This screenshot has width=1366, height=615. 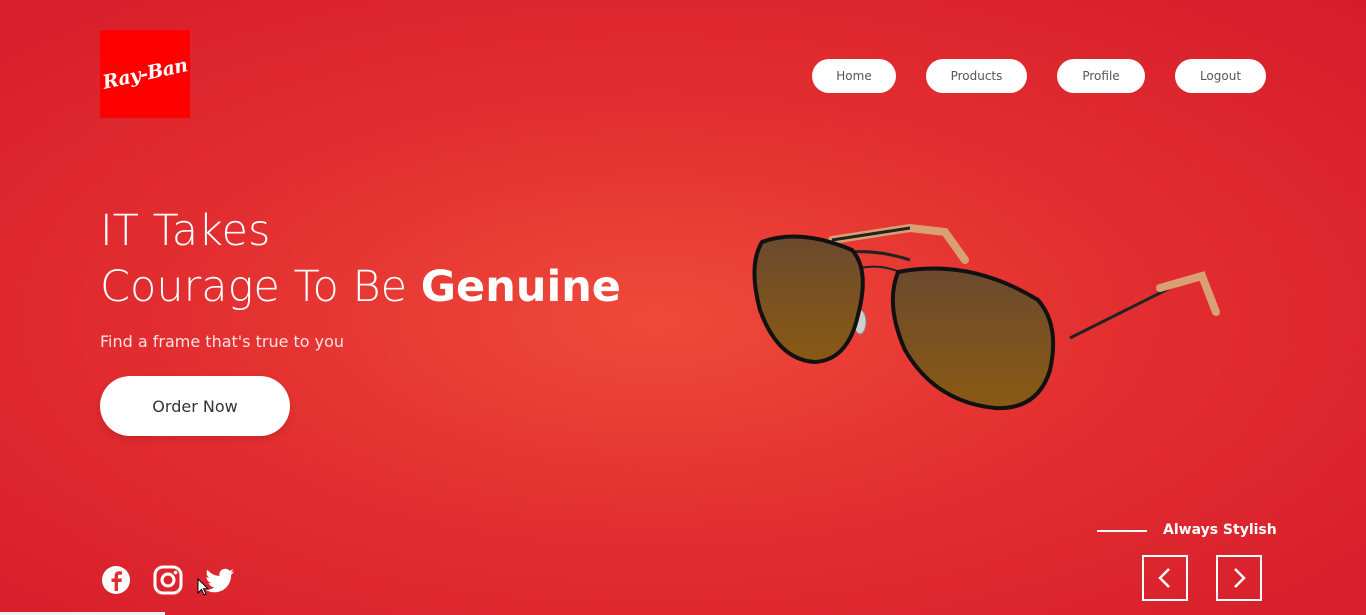 What do you see at coordinates (520, 287) in the screenshot?
I see `hero-line-2-bold: Genuine` at bounding box center [520, 287].